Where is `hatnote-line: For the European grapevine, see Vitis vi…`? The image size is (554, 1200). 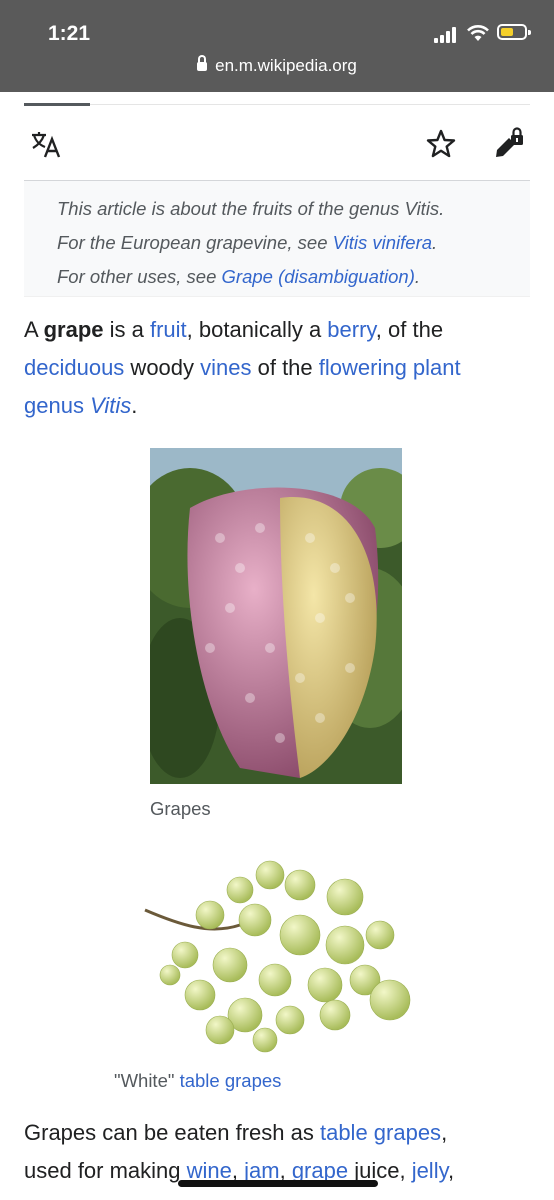
hatnote-line: For the European grapevine, see Vitis vi… is located at coordinates (293, 243).